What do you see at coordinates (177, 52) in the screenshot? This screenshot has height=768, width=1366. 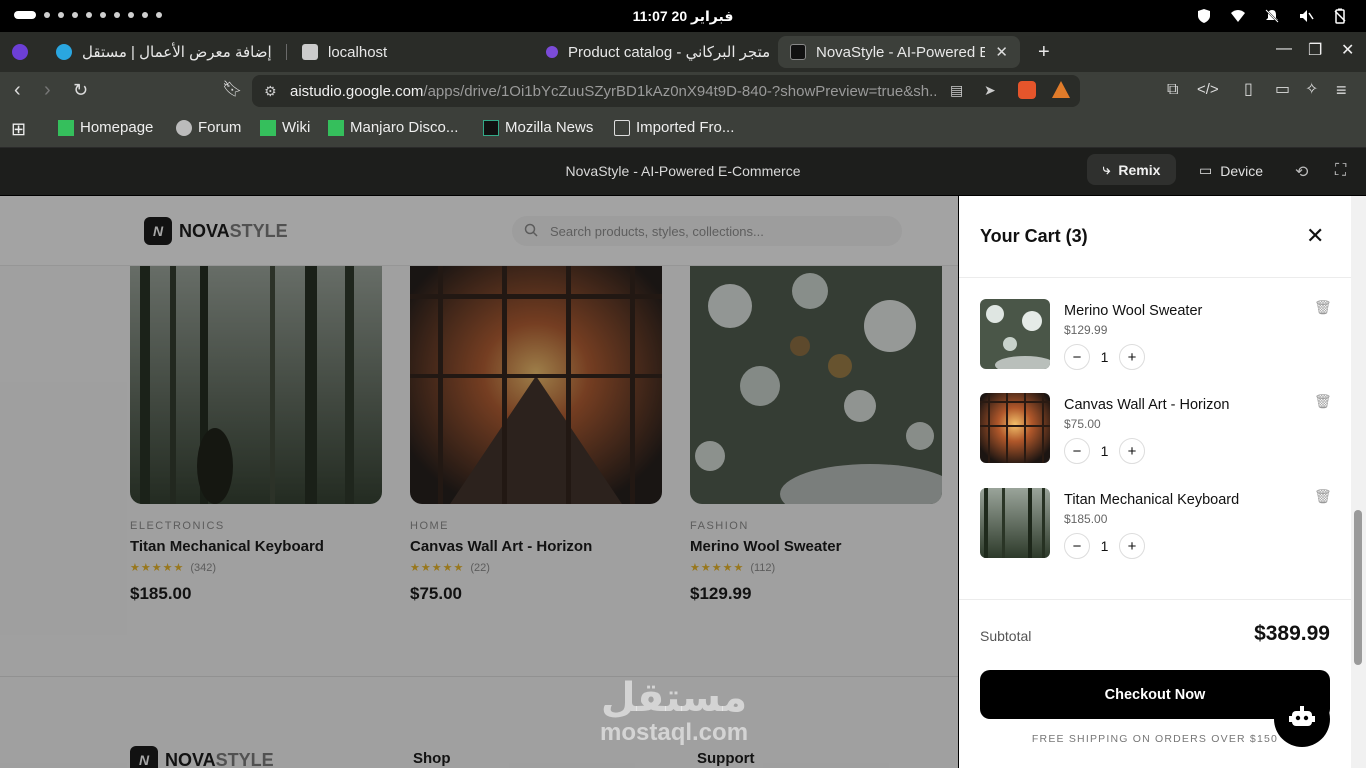 I see `tab-label: إضافة معرض الأعمال | مستقل` at bounding box center [177, 52].